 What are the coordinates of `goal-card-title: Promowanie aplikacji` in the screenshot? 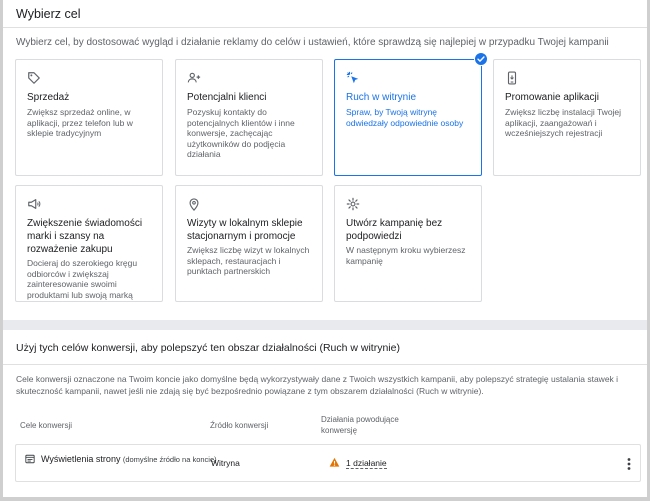 It's located at (552, 97).